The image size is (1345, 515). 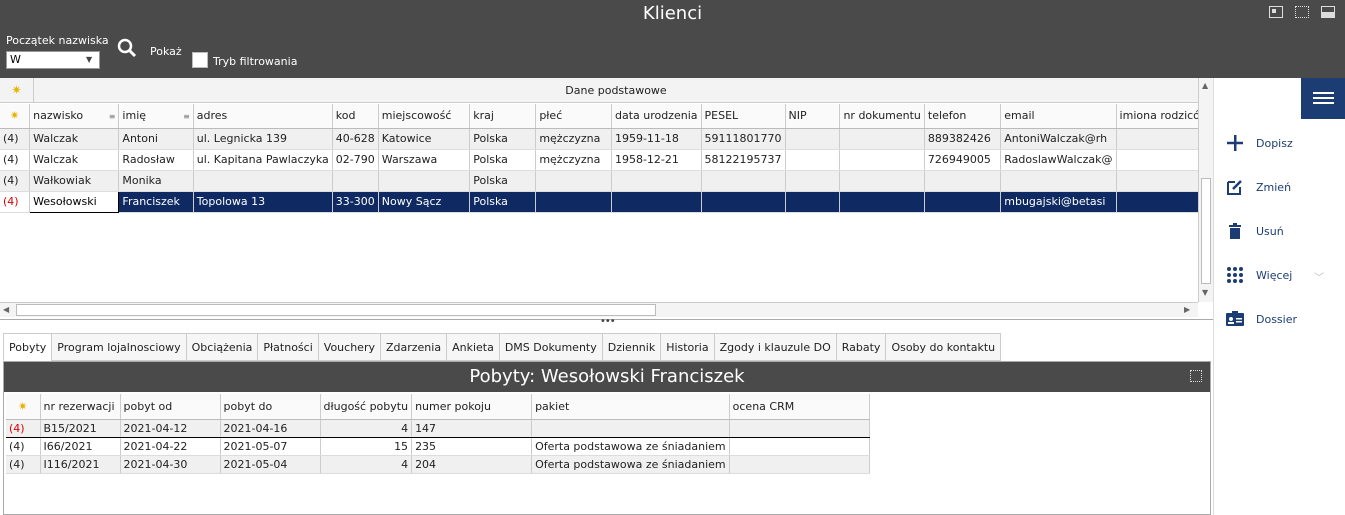 What do you see at coordinates (263, 116) in the screenshot?
I see `column-header: adres` at bounding box center [263, 116].